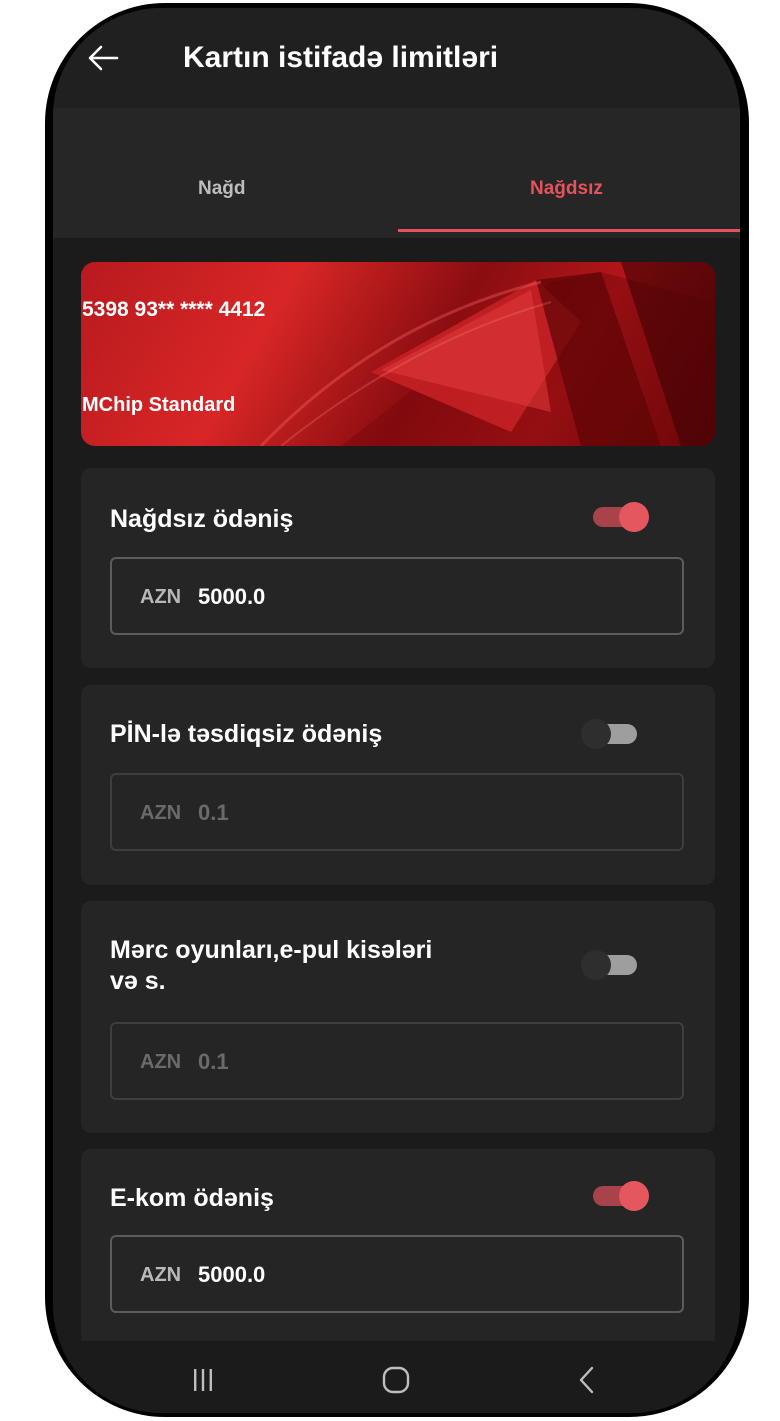 This screenshot has width=780, height=1421. Describe the element at coordinates (103, 58) in the screenshot. I see `arrow-left-icon` at that location.